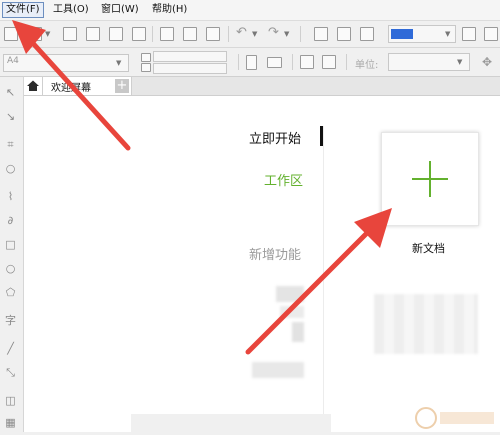  What do you see at coordinates (456, 418) in the screenshot?
I see `site-watermark-logo` at bounding box center [456, 418].